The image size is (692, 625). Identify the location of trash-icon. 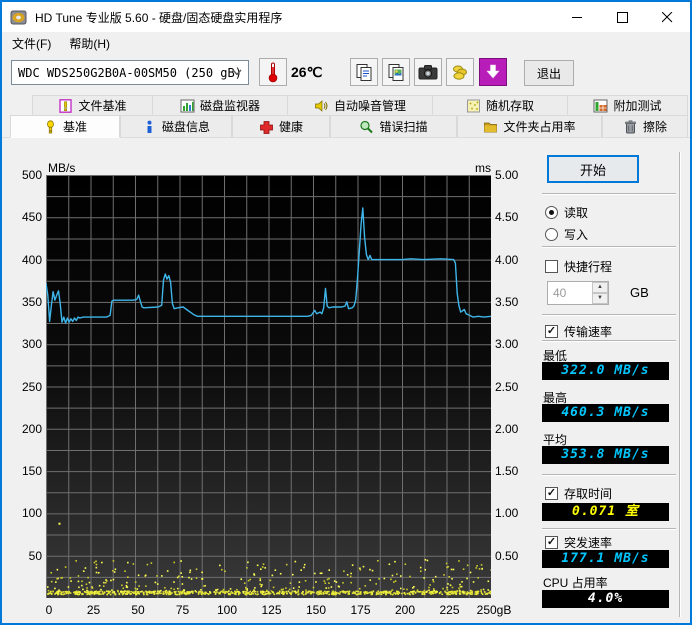
(630, 126).